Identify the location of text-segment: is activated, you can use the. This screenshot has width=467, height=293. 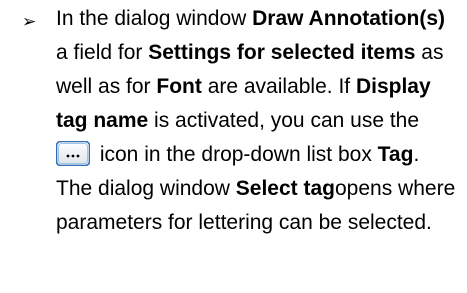
(284, 120).